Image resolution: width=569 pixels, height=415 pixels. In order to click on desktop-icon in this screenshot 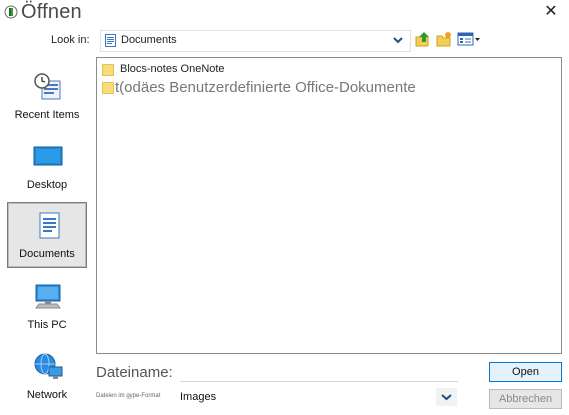, I will do `click(48, 156)`.